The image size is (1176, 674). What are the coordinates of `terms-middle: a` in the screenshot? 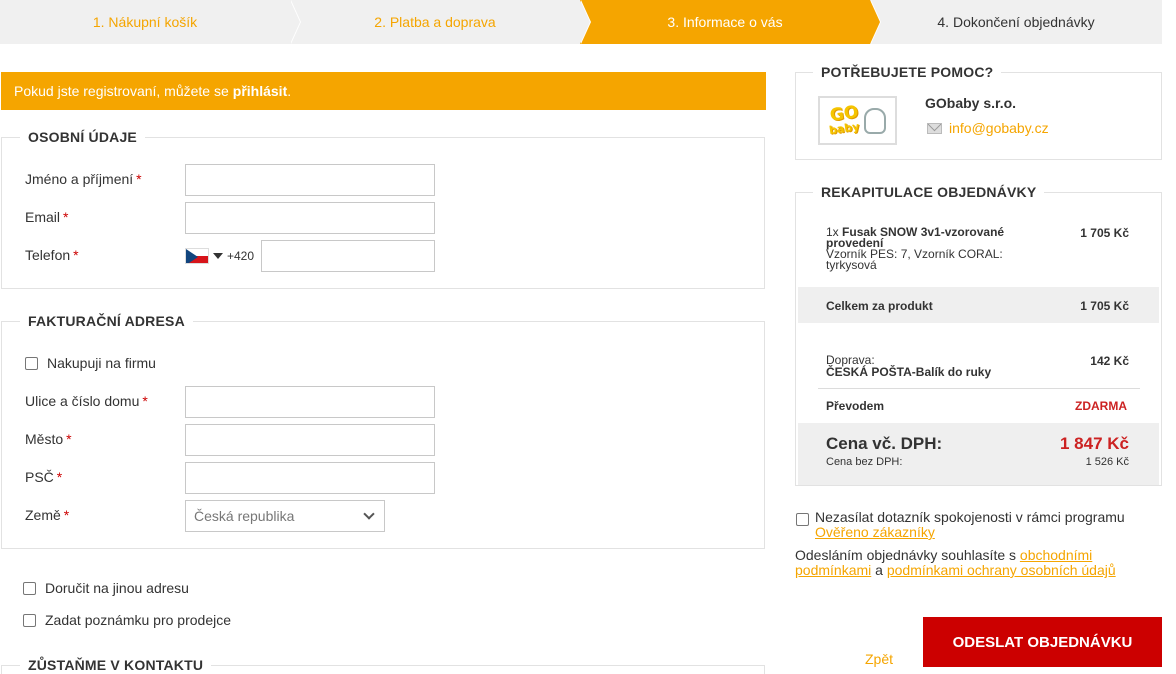 It's located at (879, 570).